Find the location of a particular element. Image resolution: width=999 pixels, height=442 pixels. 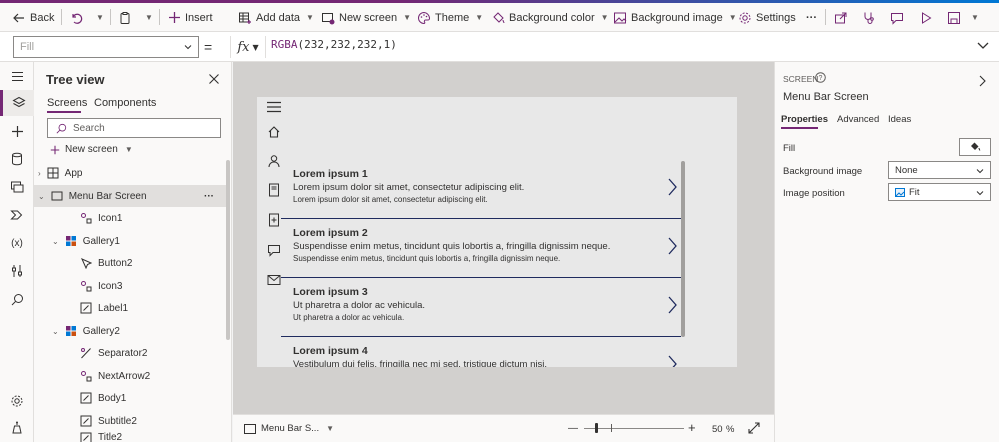

new-screen-tree-button: New screen ▼ is located at coordinates (91, 149).